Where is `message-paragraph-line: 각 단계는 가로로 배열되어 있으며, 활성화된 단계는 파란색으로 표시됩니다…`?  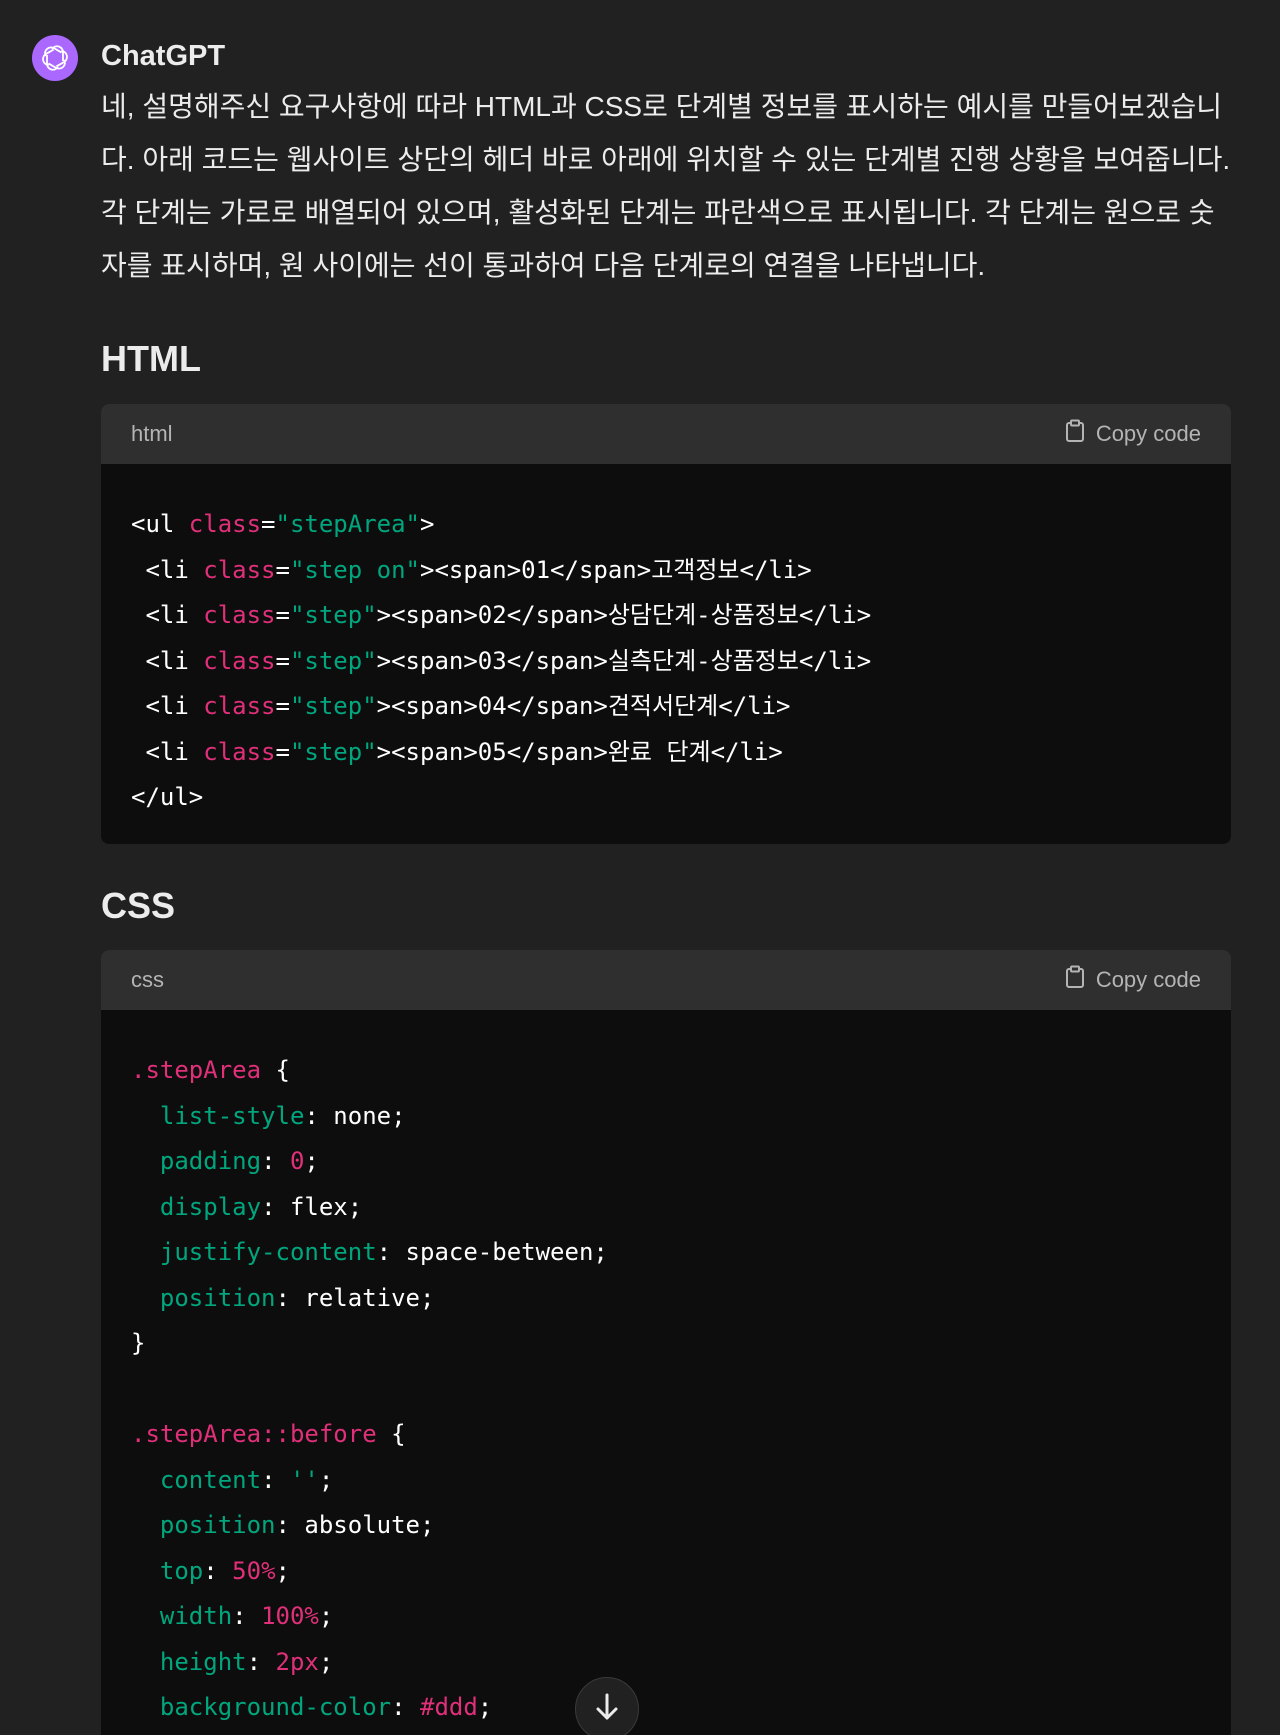
message-paragraph-line: 각 단계는 가로로 배열되어 있으며, 활성화된 단계는 파란색으로 표시됩니다… is located at coordinates (658, 212).